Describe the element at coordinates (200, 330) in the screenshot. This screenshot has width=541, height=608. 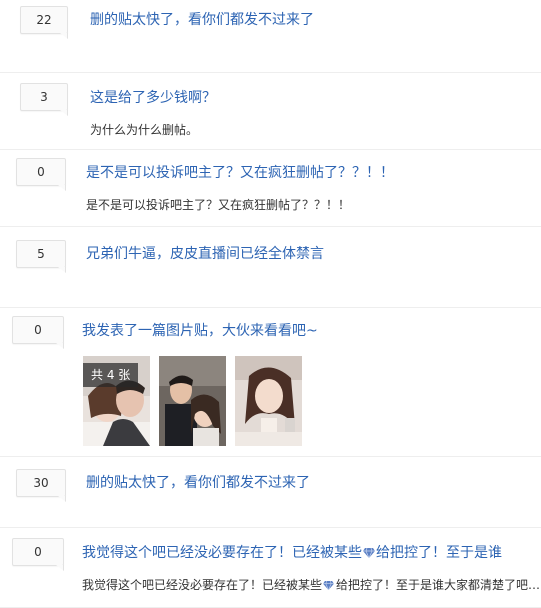
I see `thread-title-link: 我发表了一篇图片贴，大伙来看看吧~` at that location.